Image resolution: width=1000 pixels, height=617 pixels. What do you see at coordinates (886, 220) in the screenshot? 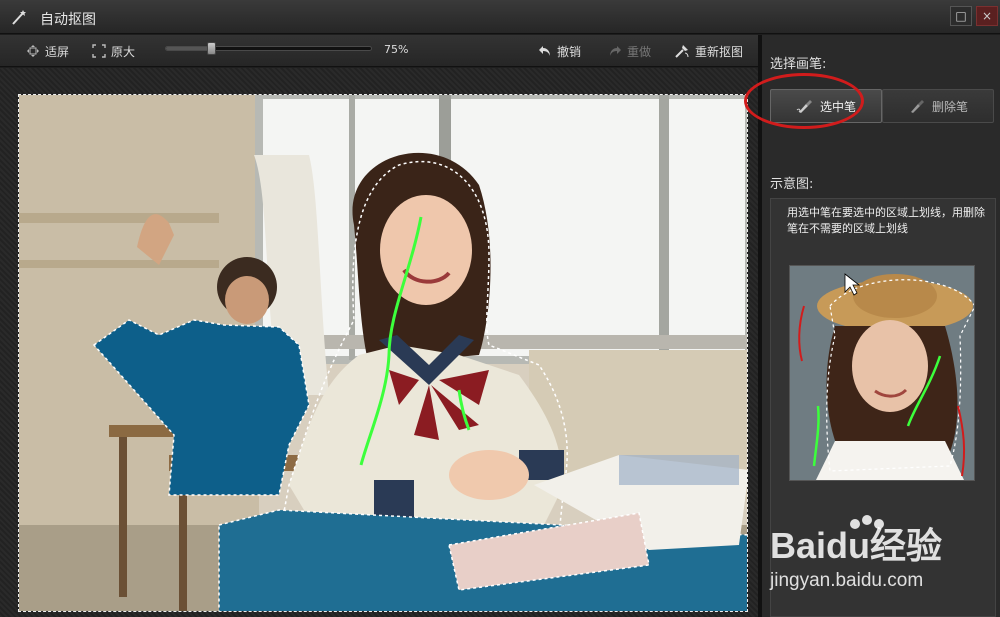
I see `hint-text: 用选中笔在要选中的区域上划线，用删除笔在不需要的区域上划线` at bounding box center [886, 220].